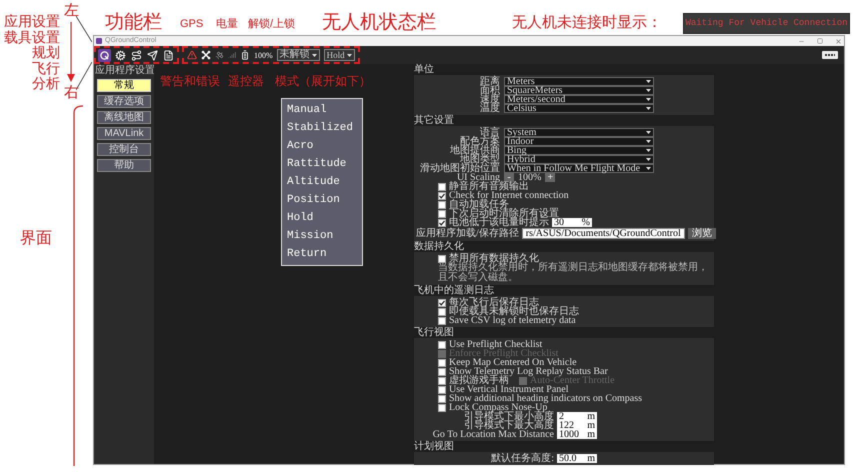 Image resolution: width=865 pixels, height=472 pixels. Describe the element at coordinates (227, 24) in the screenshot. I see `annotation-text: 电量` at that location.